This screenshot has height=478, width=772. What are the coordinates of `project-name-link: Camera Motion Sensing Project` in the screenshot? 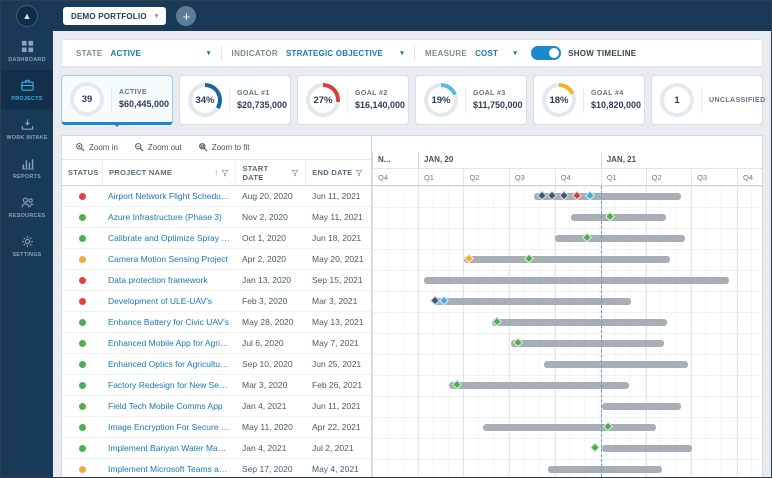 It's located at (169, 259).